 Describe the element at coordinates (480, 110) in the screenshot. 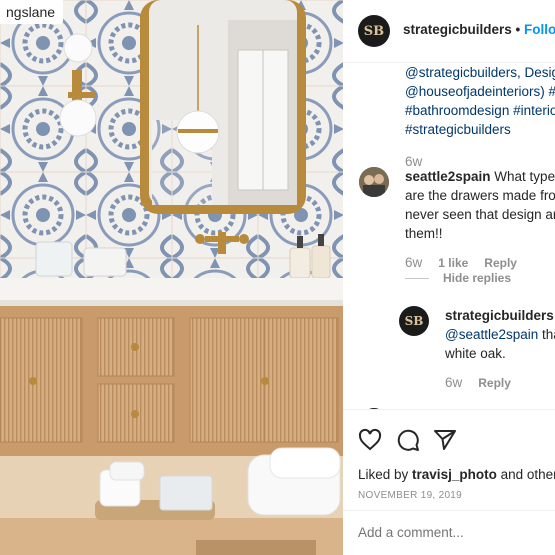

I see `caption-line: #bathroomdesign #interio` at that location.